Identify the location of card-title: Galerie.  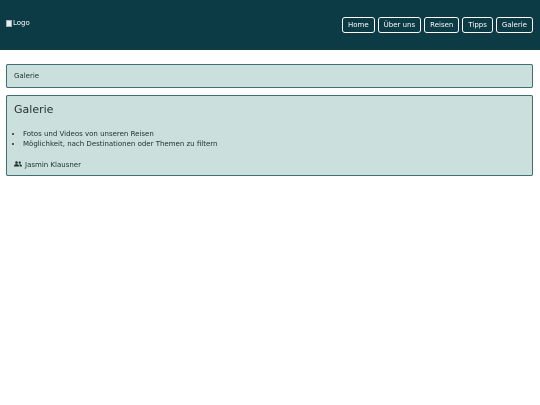
(34, 109).